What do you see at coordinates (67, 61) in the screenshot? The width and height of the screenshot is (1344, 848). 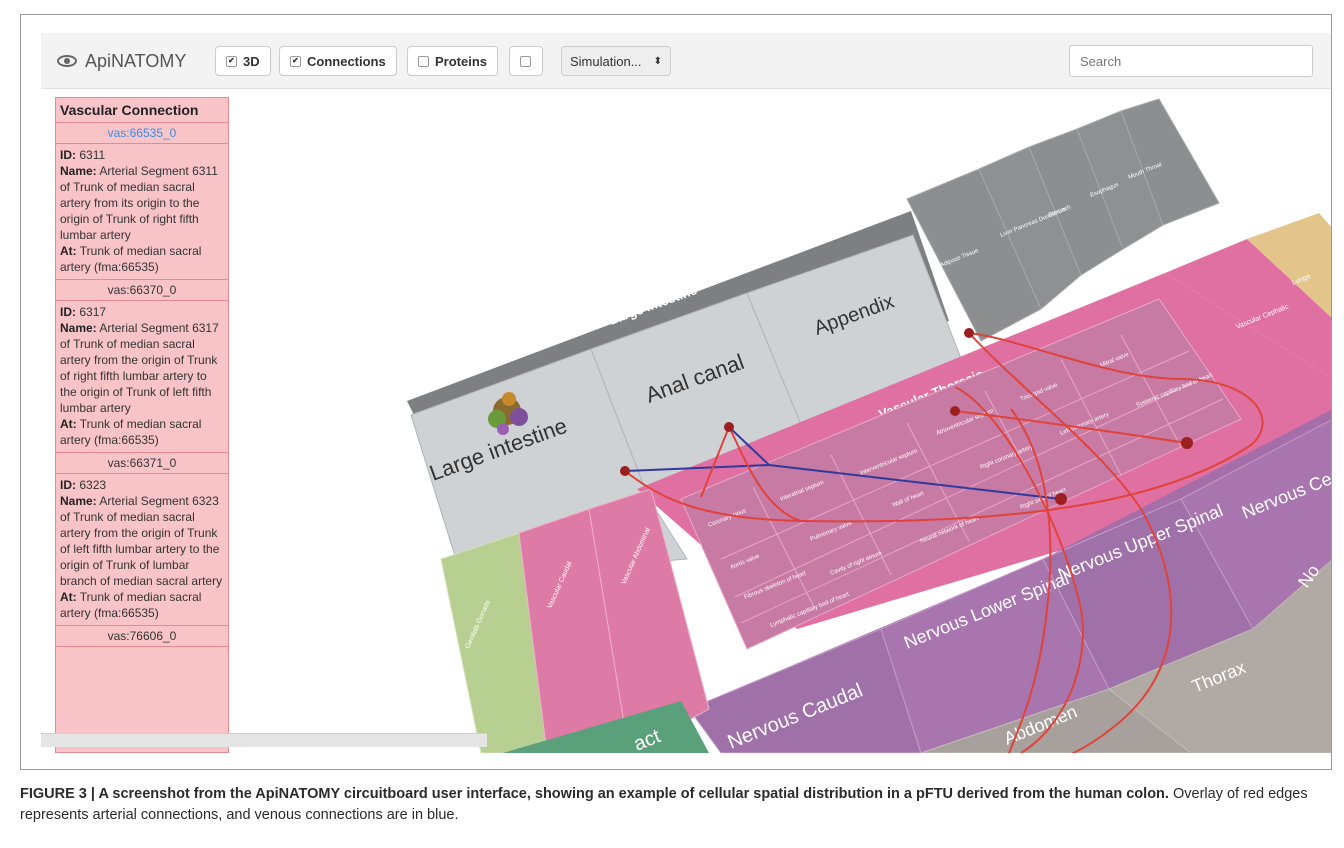 I see `eye-icon` at bounding box center [67, 61].